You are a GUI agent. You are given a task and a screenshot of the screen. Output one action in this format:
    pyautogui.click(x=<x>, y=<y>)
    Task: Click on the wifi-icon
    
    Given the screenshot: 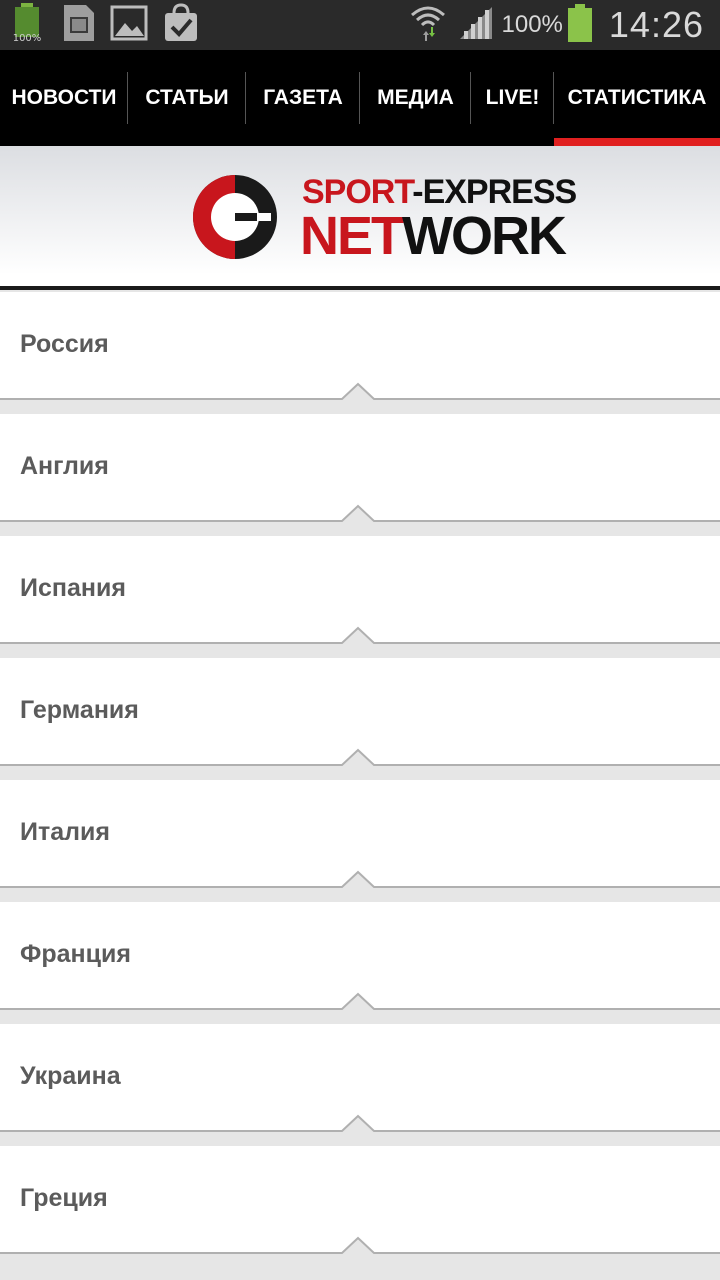 What is the action you would take?
    pyautogui.click(x=428, y=25)
    